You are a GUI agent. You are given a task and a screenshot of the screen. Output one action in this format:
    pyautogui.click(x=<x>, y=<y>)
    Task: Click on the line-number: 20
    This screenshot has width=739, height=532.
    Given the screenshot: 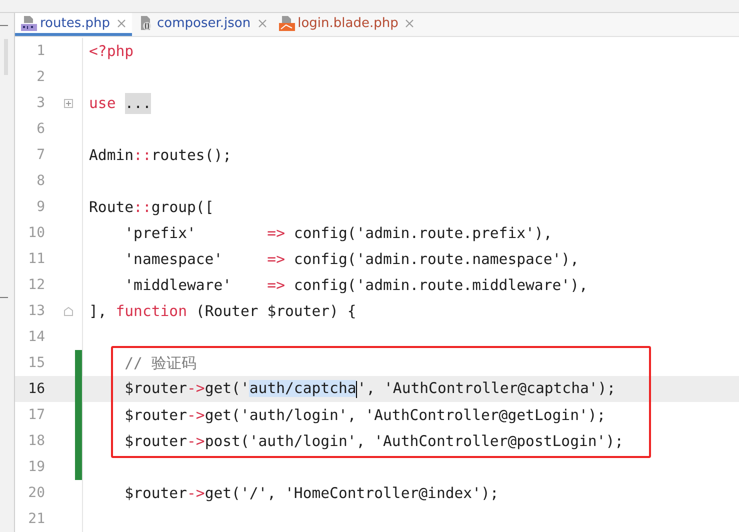 What is the action you would take?
    pyautogui.click(x=36, y=493)
    